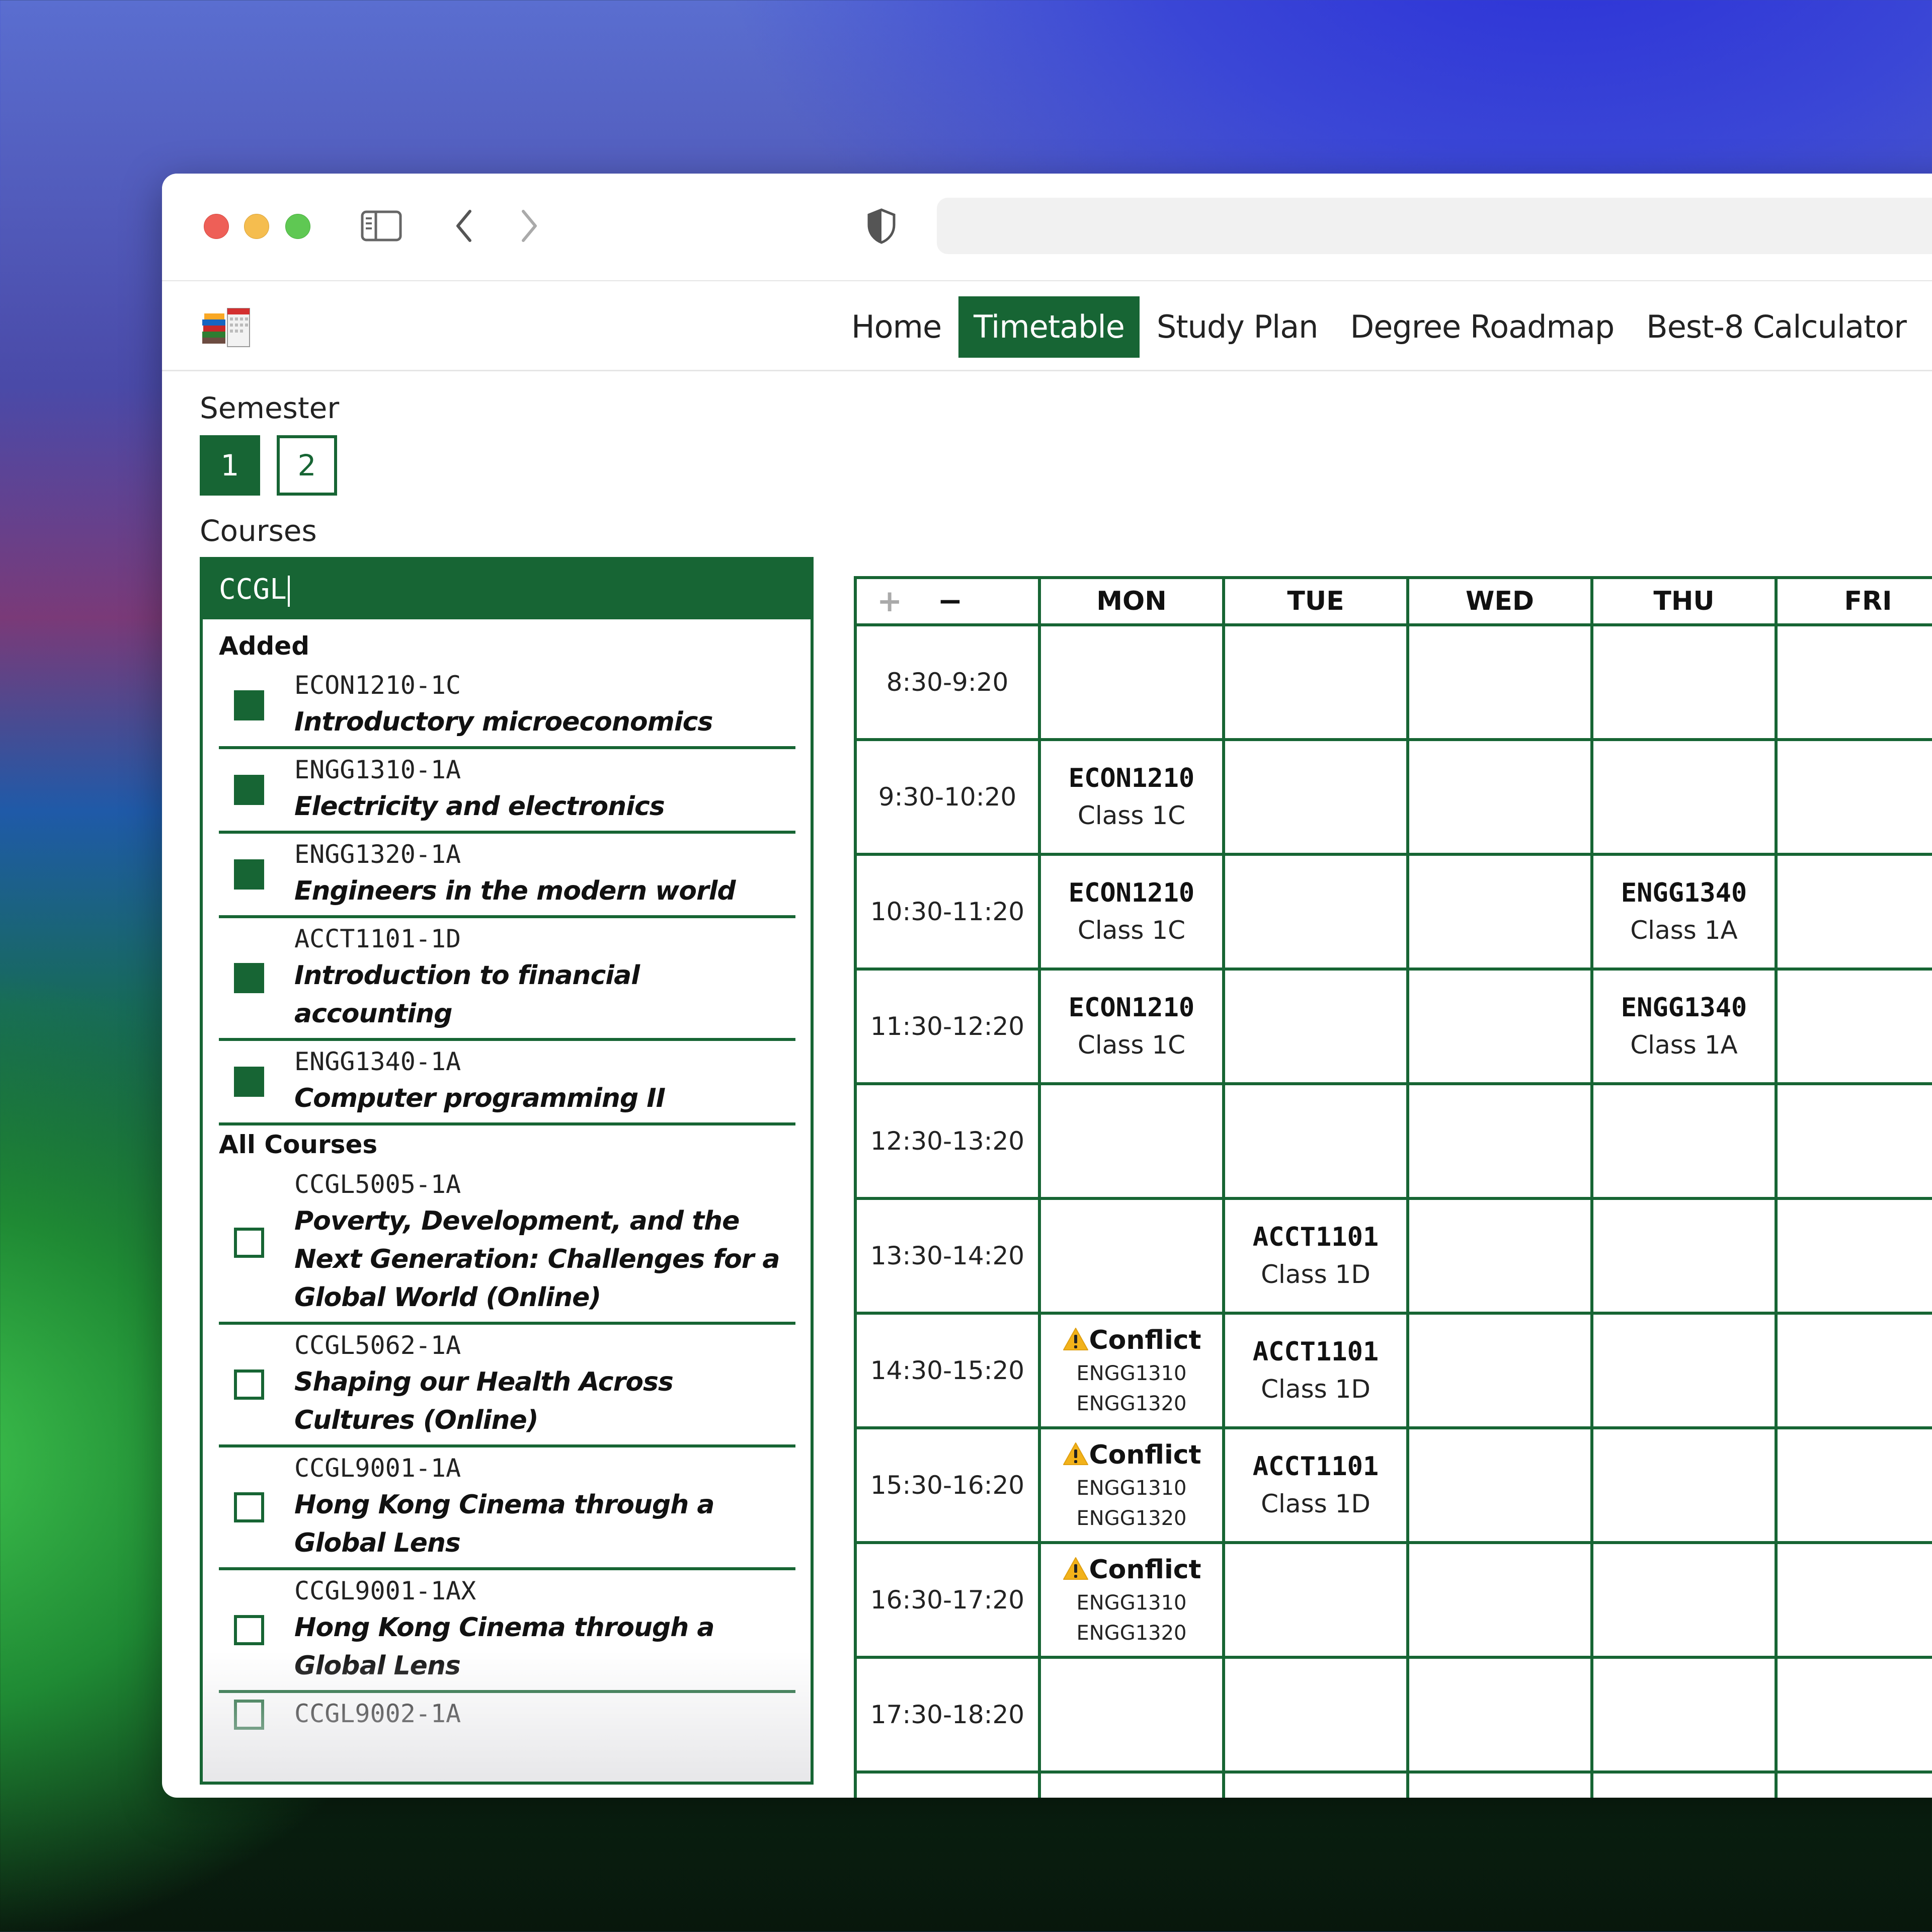 The width and height of the screenshot is (1932, 1932). What do you see at coordinates (507, 590) in the screenshot?
I see `course-search-input: CCGL` at bounding box center [507, 590].